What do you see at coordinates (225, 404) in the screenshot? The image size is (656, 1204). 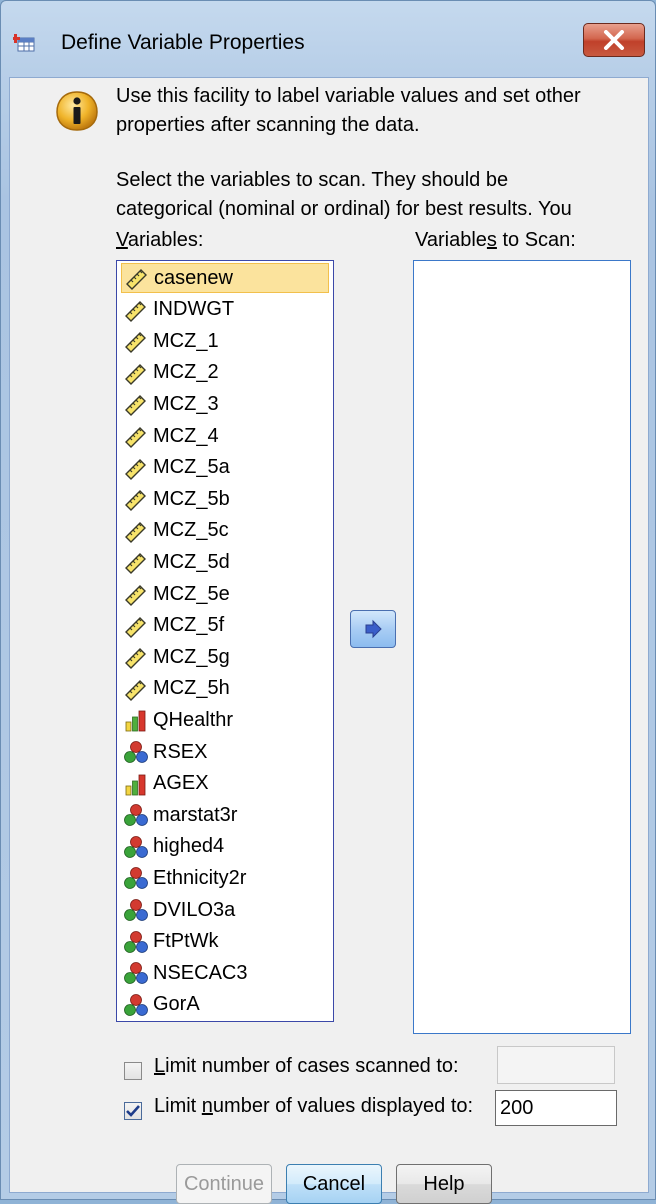 I see `variable-list-item: MCZ_3` at bounding box center [225, 404].